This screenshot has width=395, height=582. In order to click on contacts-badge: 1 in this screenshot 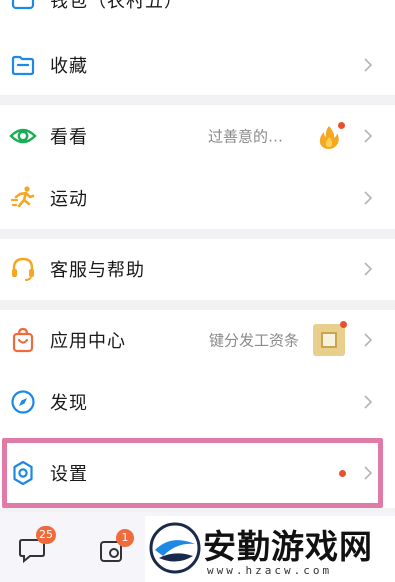, I will do `click(125, 538)`.